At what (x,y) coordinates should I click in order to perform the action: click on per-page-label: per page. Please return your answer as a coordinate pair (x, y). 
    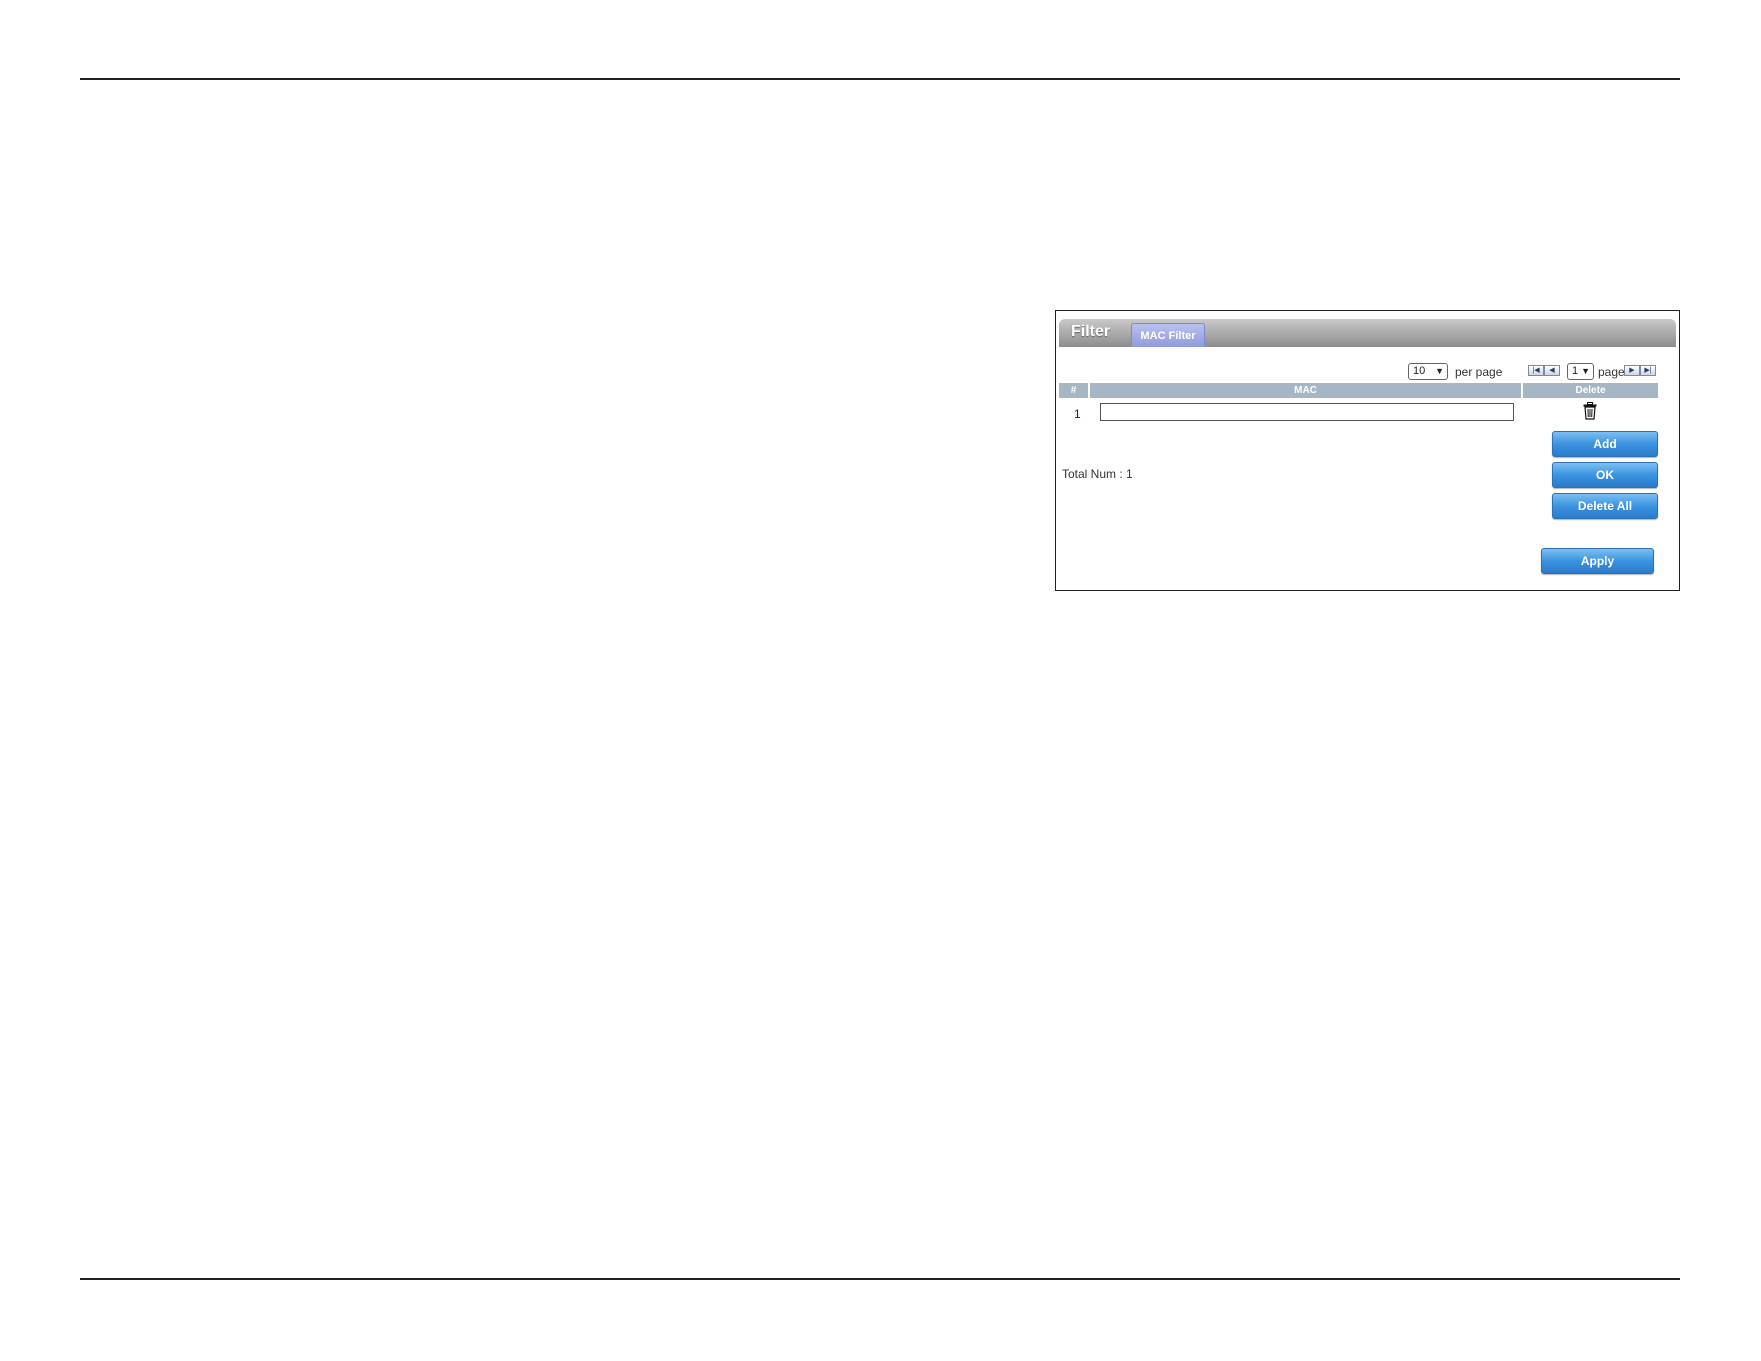
    Looking at the image, I should click on (1479, 372).